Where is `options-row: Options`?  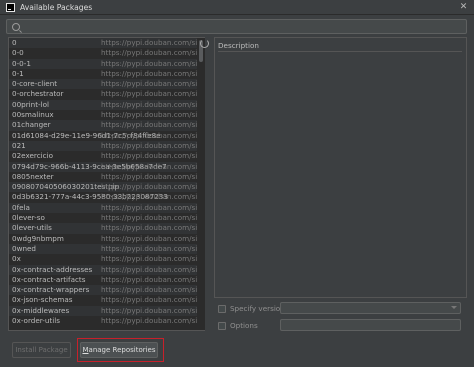
options-row: Options is located at coordinates (238, 325).